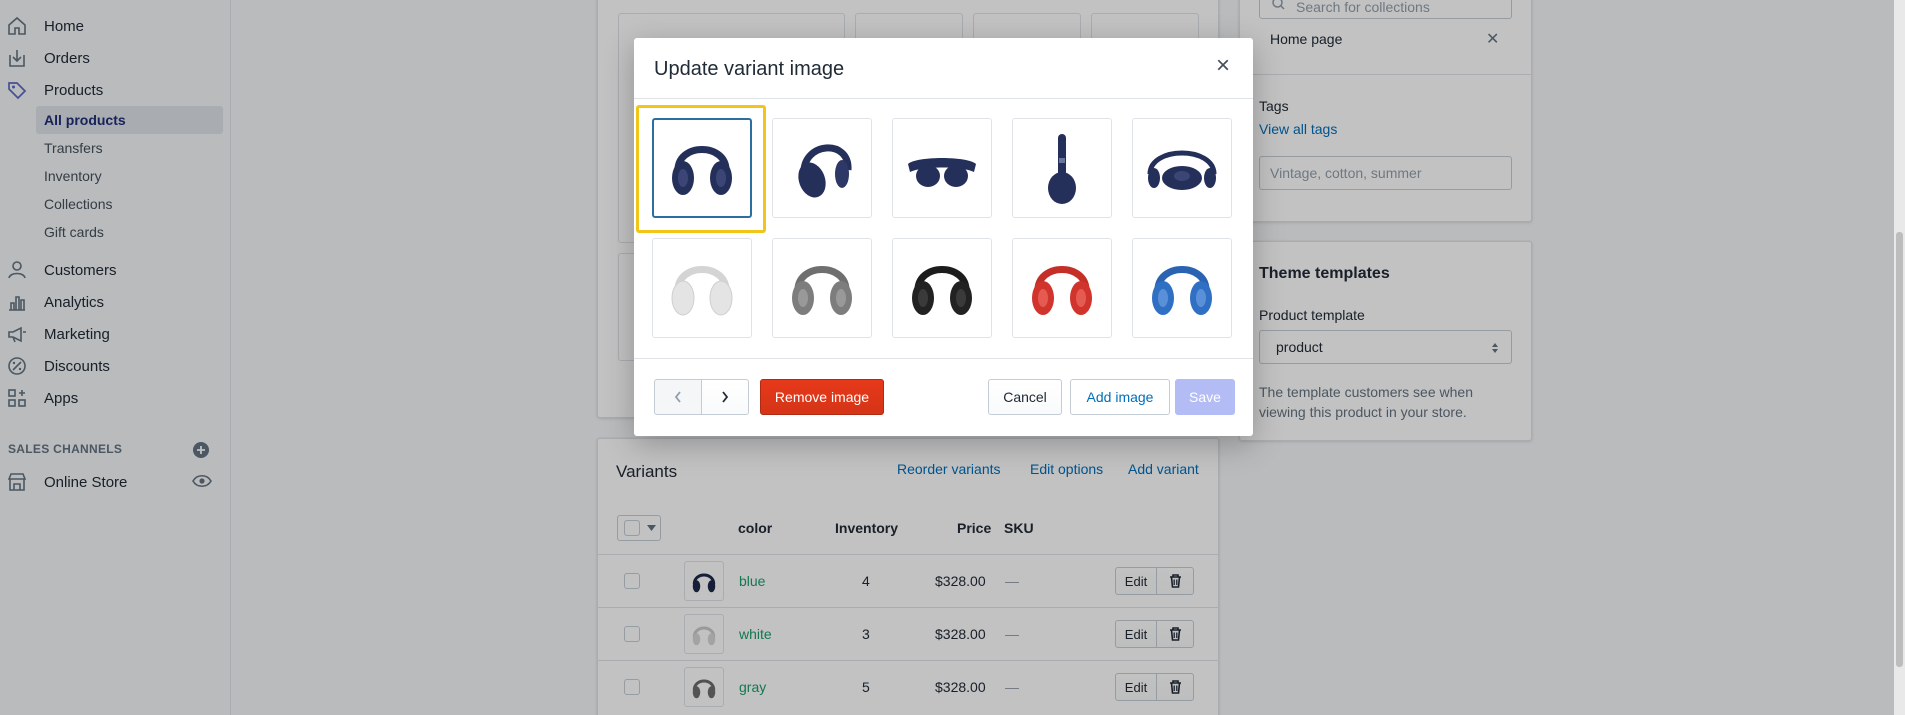 The height and width of the screenshot is (715, 1905). What do you see at coordinates (1899, 449) in the screenshot?
I see `scrollbar-thumb` at bounding box center [1899, 449].